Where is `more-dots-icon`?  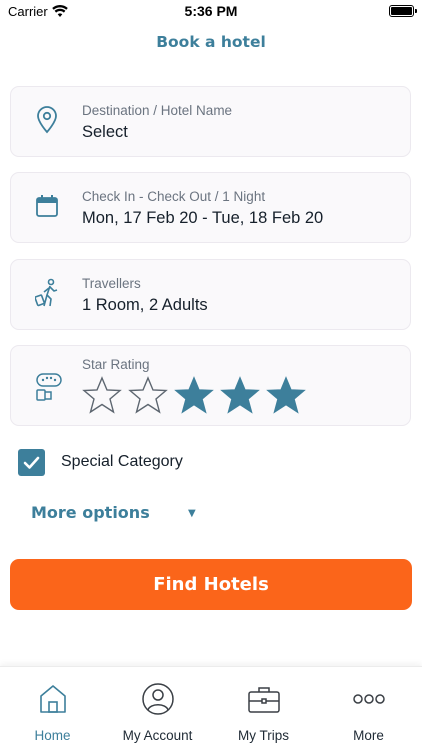
more-dots-icon is located at coordinates (368, 699).